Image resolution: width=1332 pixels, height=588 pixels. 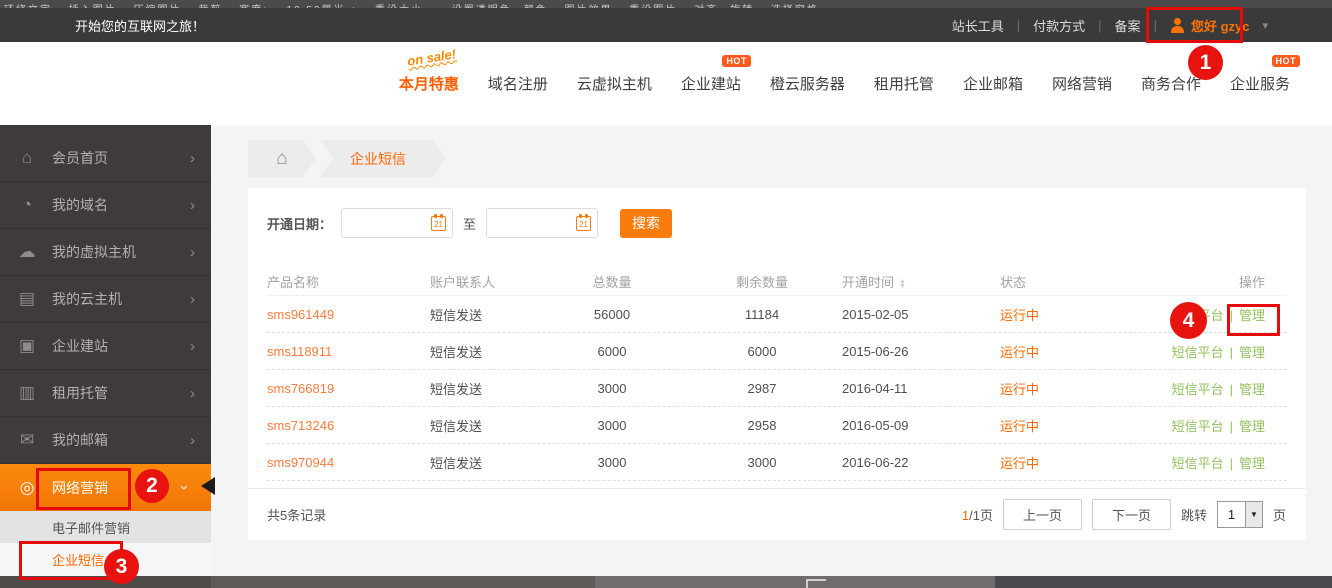 What do you see at coordinates (612, 282) in the screenshot?
I see `col-total: 总数量` at bounding box center [612, 282].